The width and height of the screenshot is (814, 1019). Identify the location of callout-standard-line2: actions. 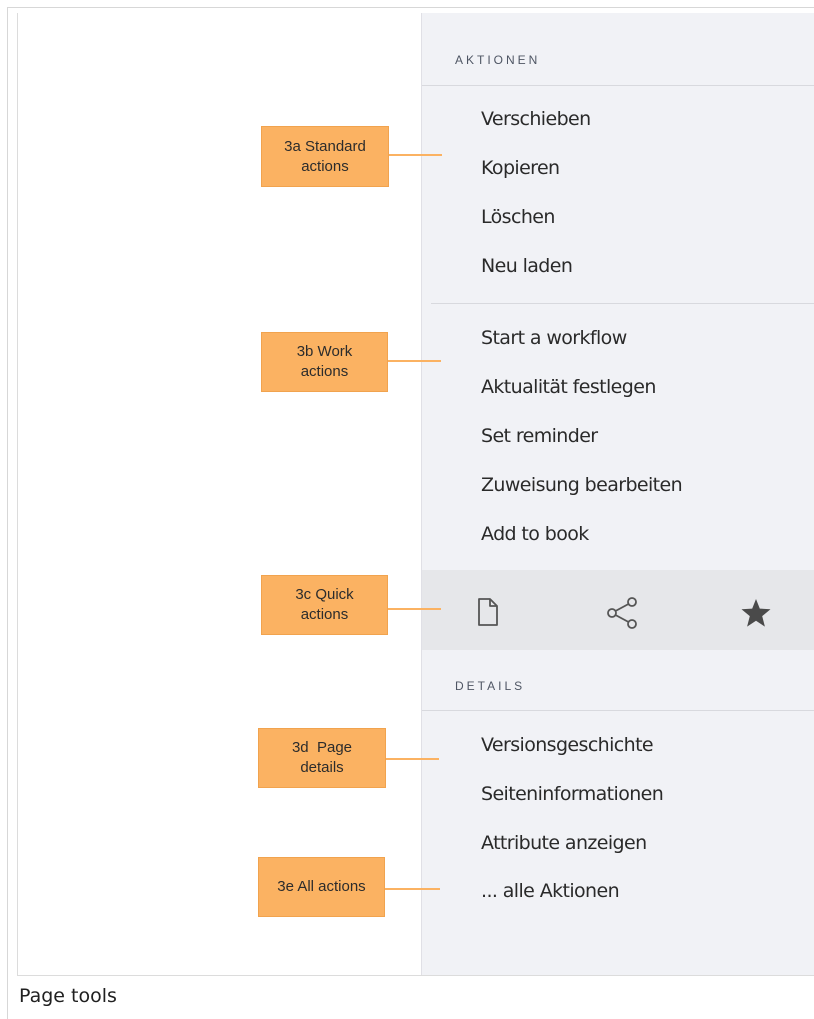
(325, 166).